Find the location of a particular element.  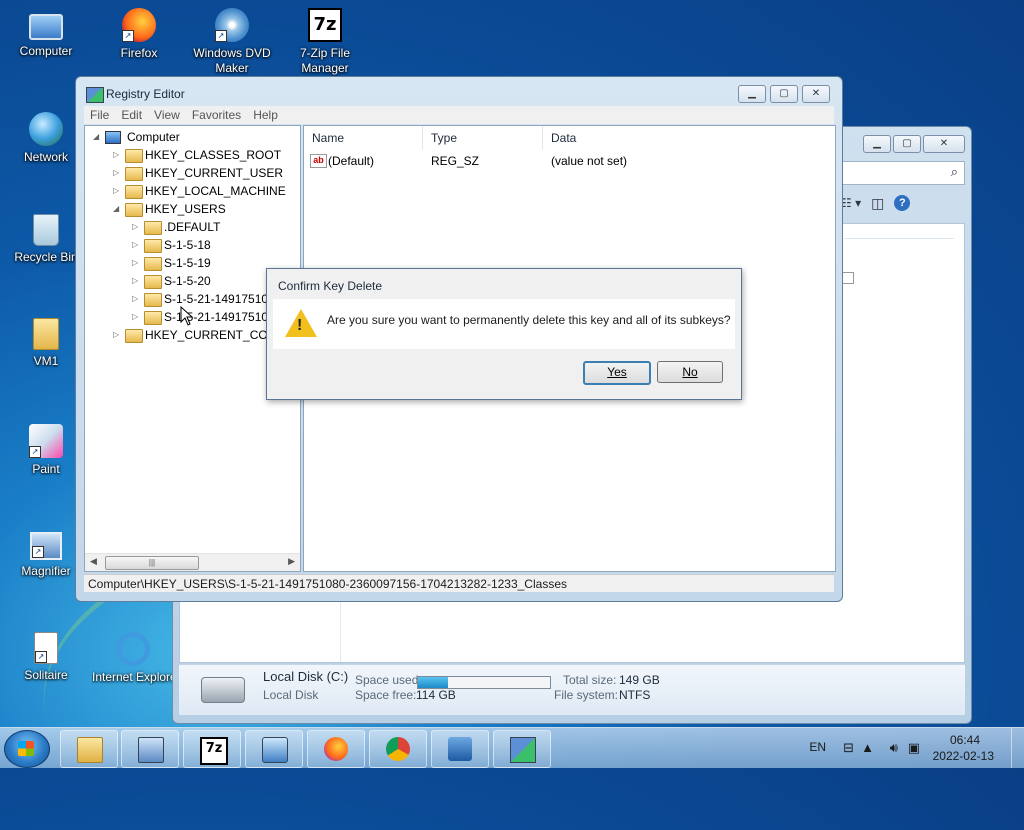

desktop-icon-solitaire: ↗ Solitaire is located at coordinates (46, 657).